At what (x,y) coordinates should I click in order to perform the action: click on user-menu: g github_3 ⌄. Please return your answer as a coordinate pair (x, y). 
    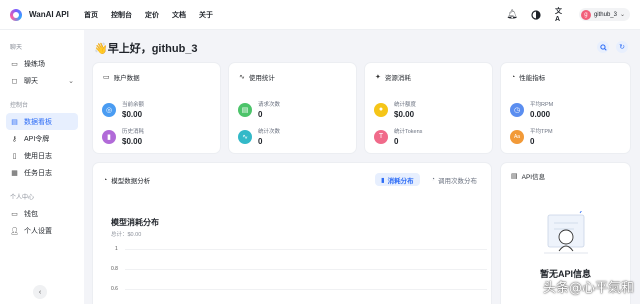
    Looking at the image, I should click on (604, 14).